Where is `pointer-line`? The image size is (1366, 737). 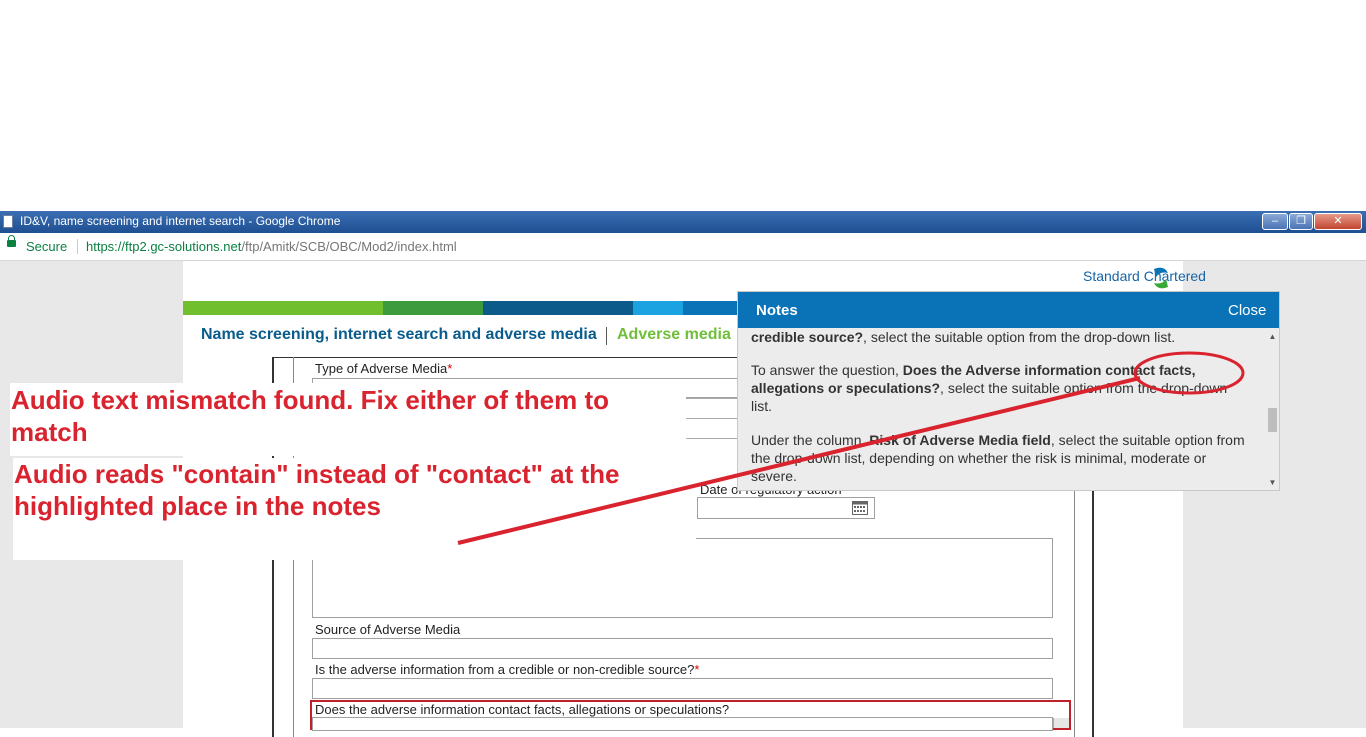 pointer-line is located at coordinates (799, 460).